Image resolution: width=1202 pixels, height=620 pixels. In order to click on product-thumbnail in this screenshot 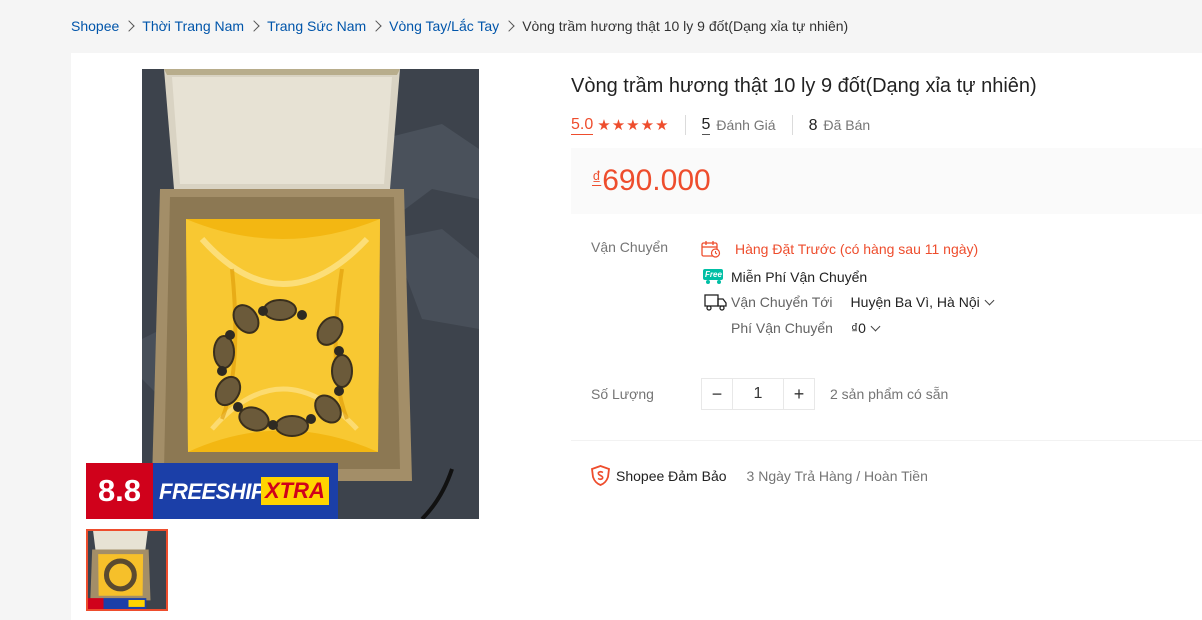, I will do `click(127, 570)`.